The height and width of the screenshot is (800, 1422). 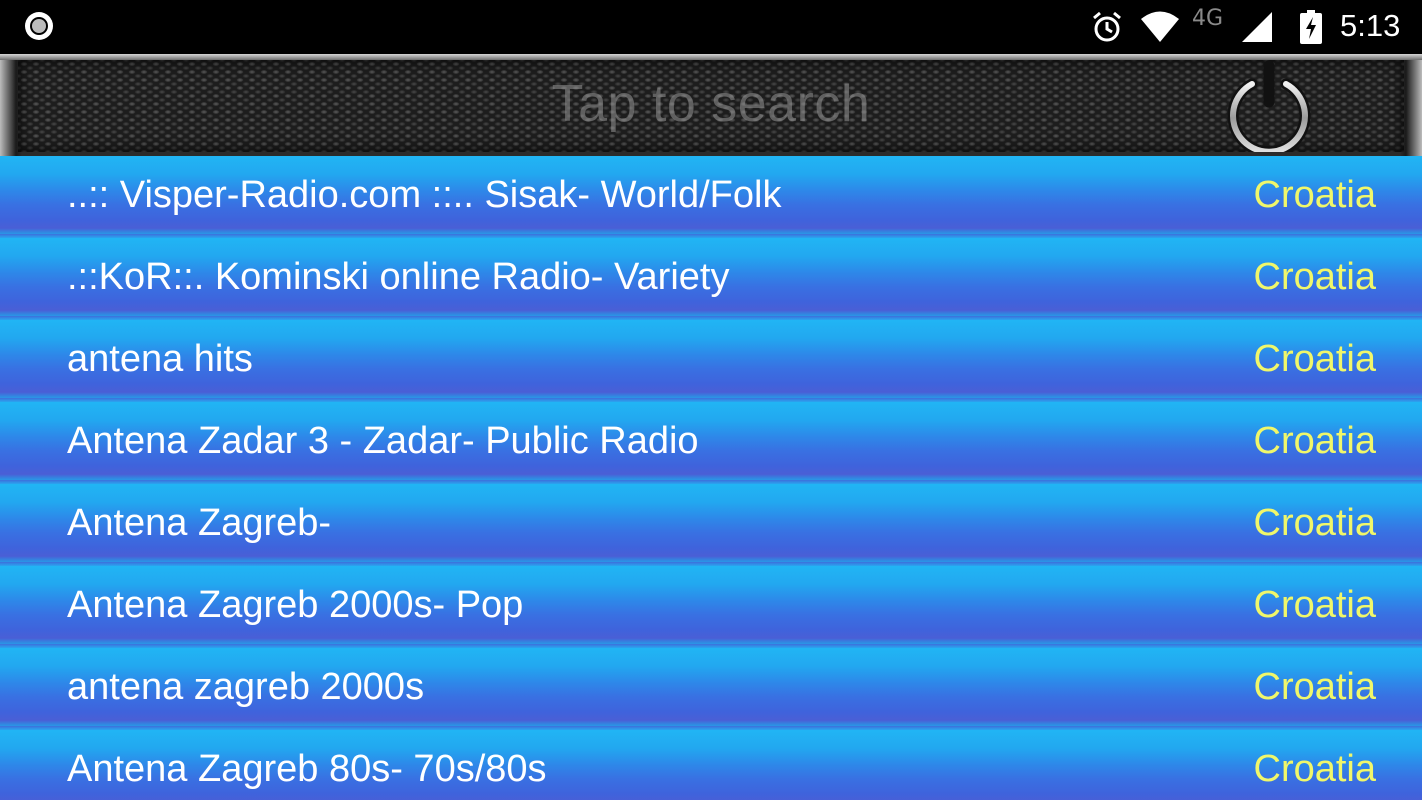 What do you see at coordinates (39, 26) in the screenshot?
I see `record-circle-icon` at bounding box center [39, 26].